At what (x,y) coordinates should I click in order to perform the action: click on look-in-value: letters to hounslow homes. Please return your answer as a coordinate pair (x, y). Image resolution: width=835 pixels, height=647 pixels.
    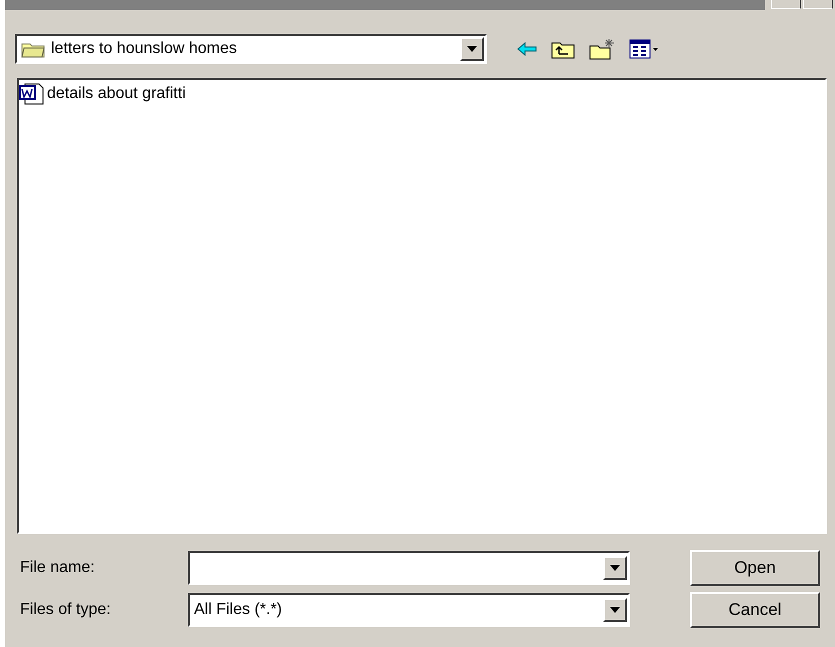
    Looking at the image, I should click on (238, 49).